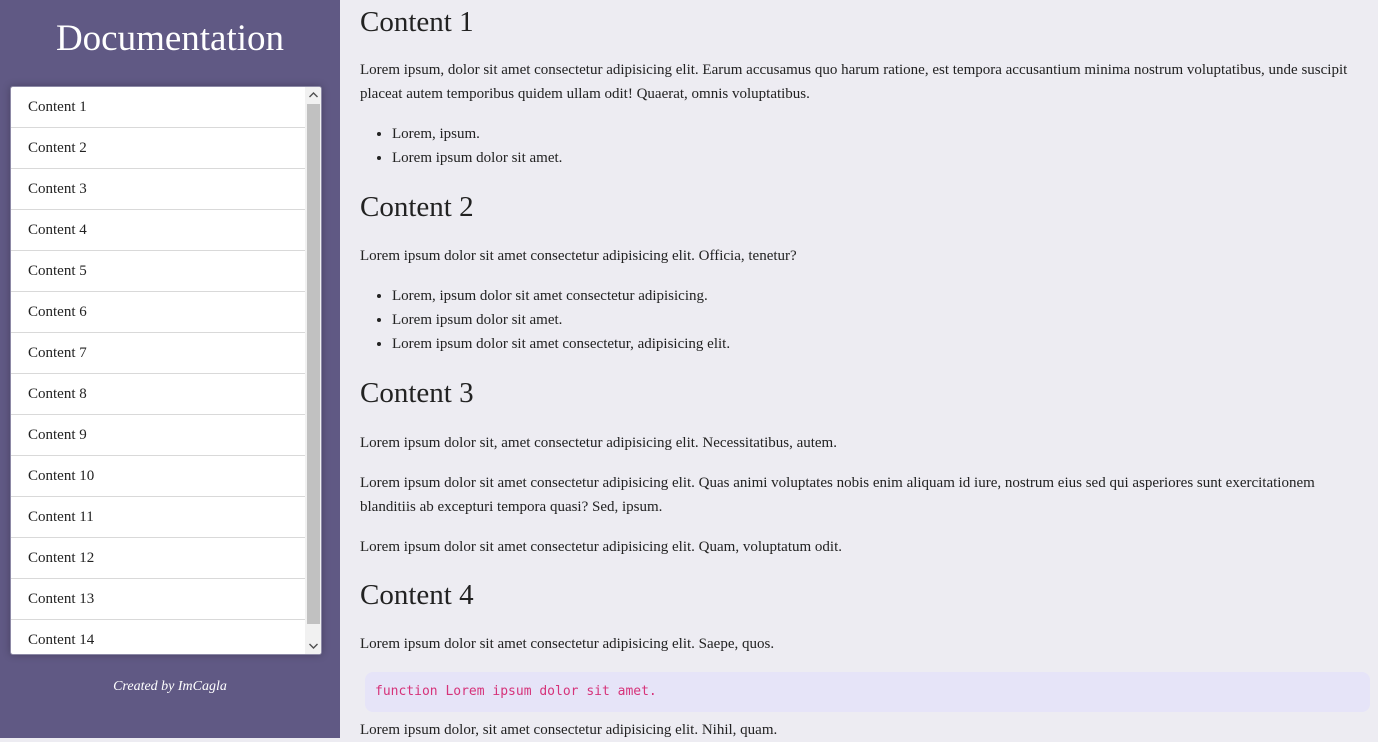 The width and height of the screenshot is (1378, 742). Describe the element at coordinates (158, 435) in the screenshot. I see `nav-item-content-9: Content 9` at that location.